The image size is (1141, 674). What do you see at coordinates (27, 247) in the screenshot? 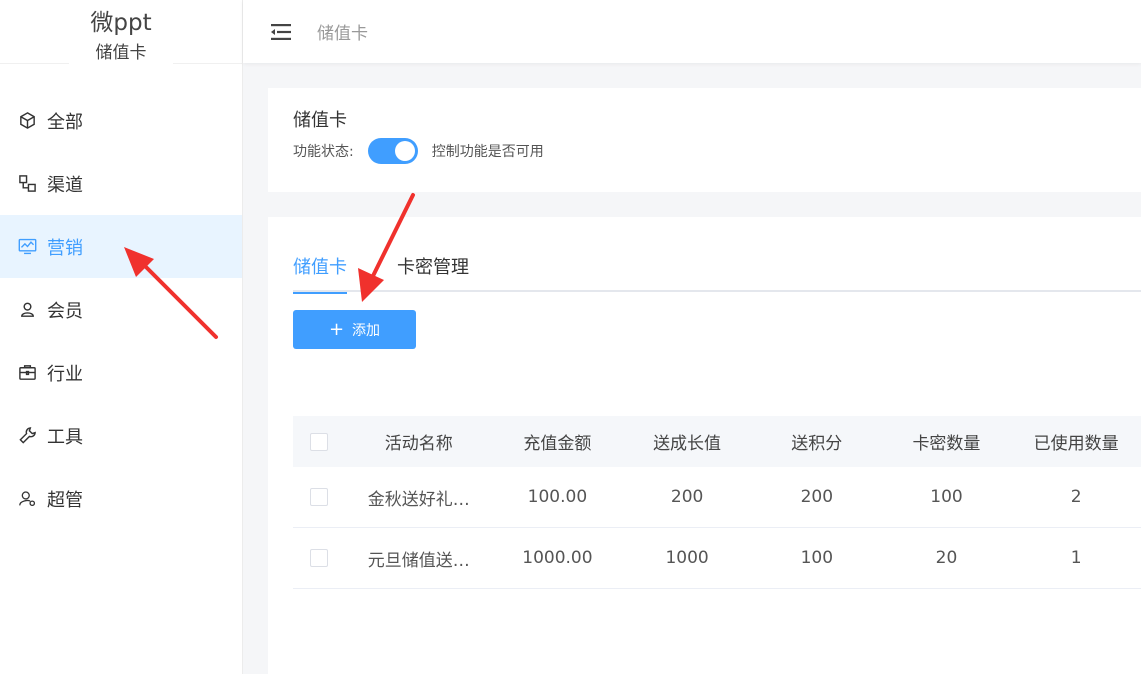
I see `chart-monitor-icon` at bounding box center [27, 247].